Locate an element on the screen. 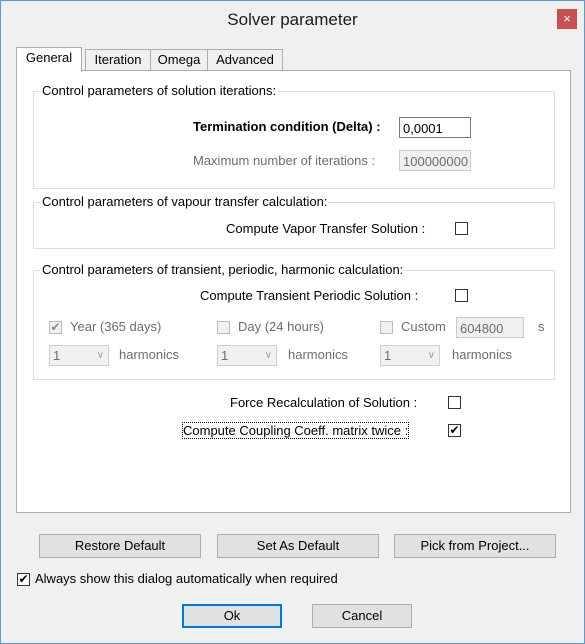  day-harmonics-label: harmonics is located at coordinates (318, 354).